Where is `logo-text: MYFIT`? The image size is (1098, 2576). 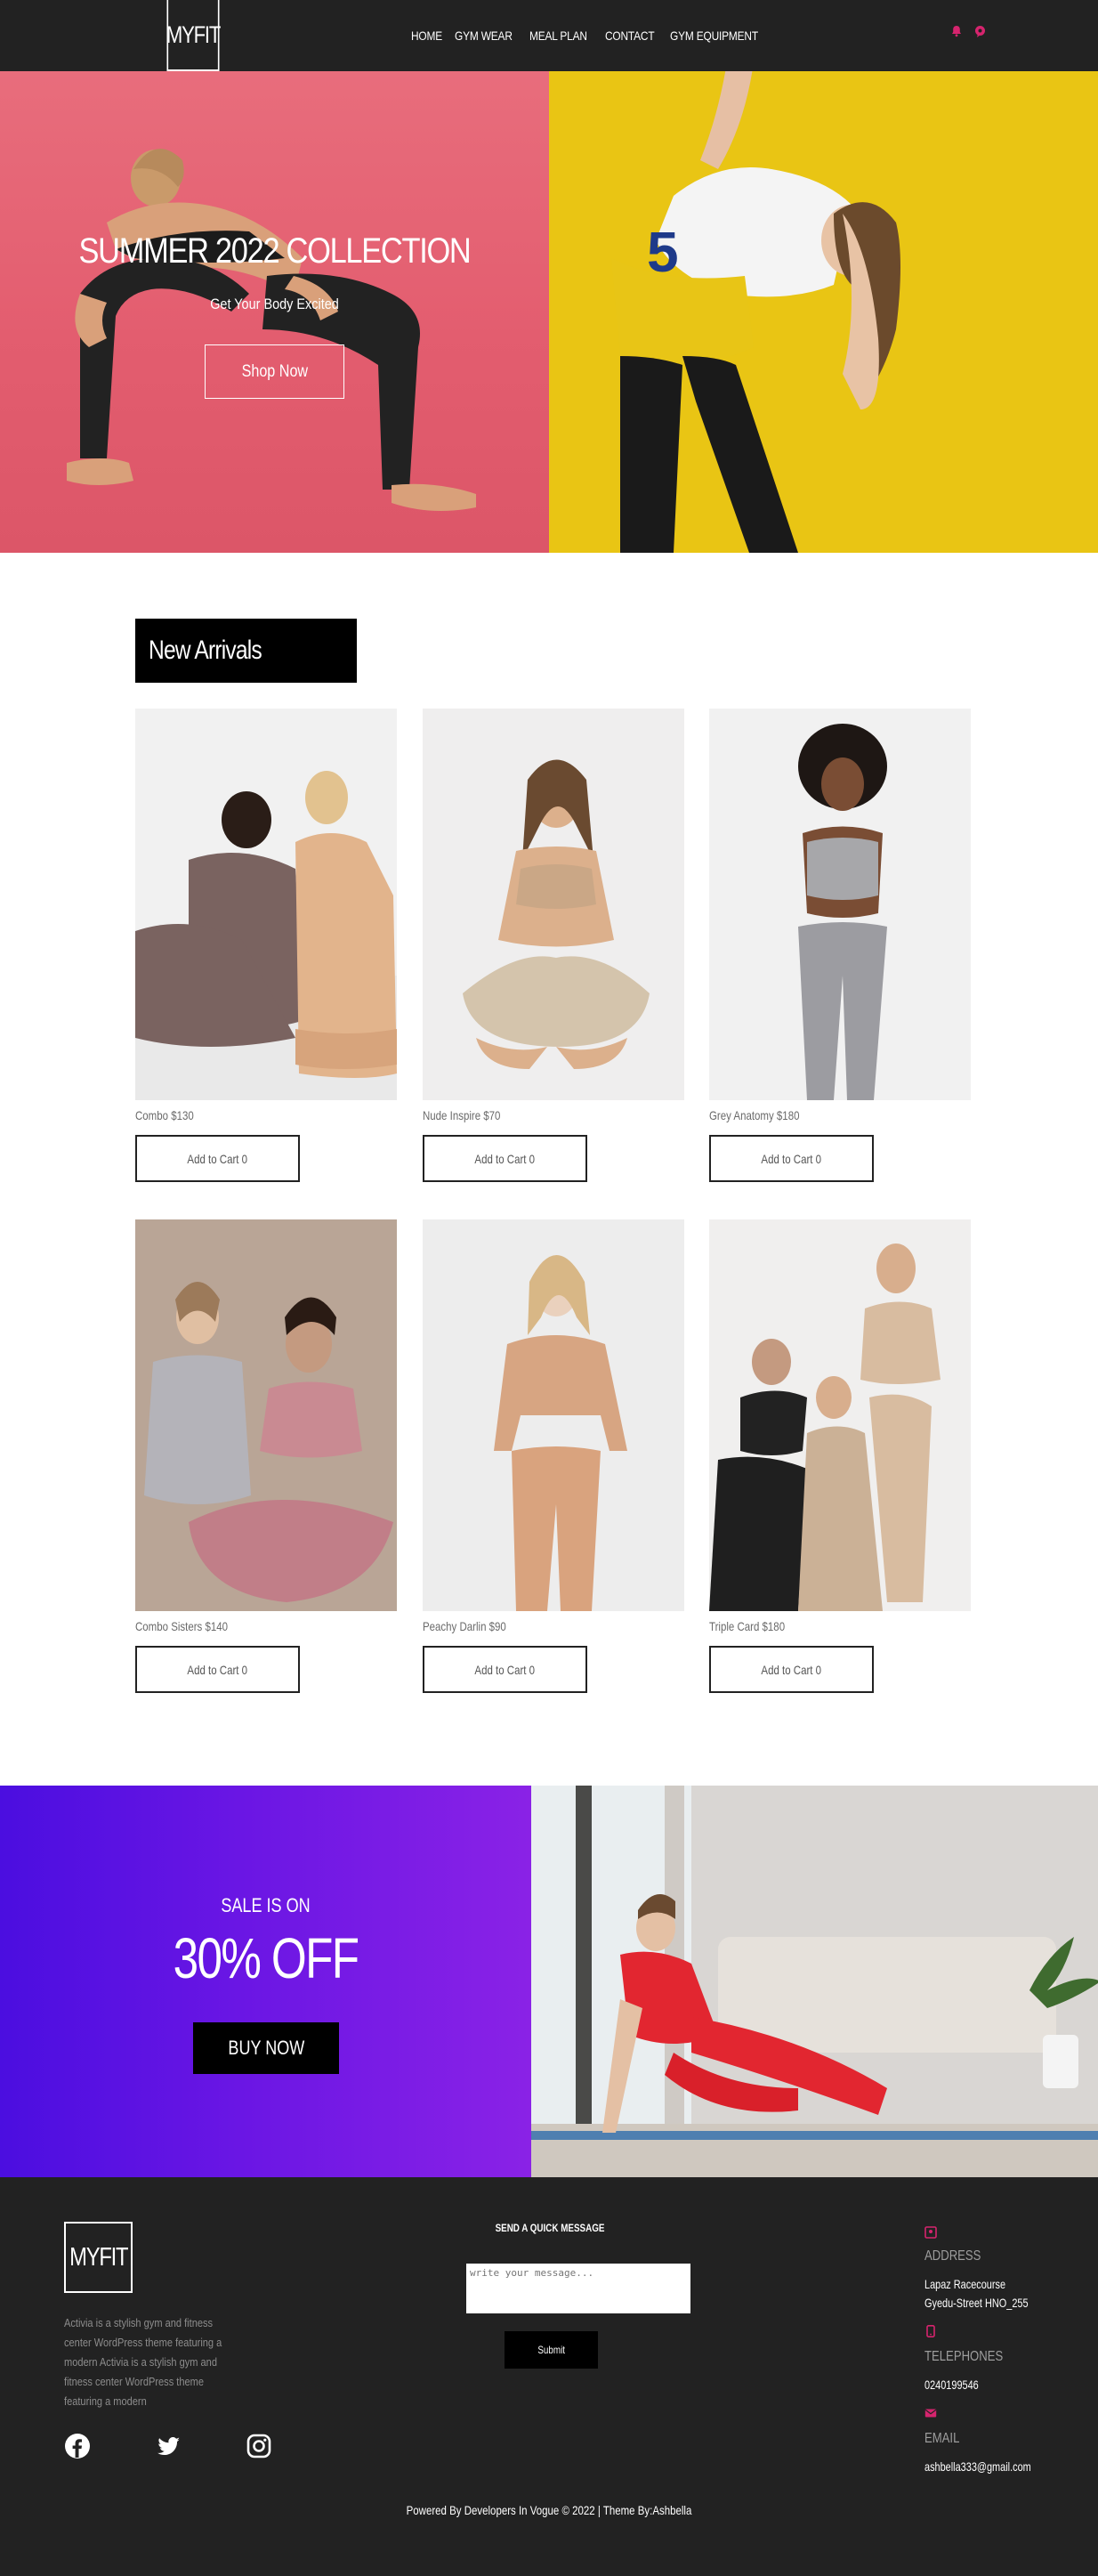
logo-text: MYFIT is located at coordinates (193, 34).